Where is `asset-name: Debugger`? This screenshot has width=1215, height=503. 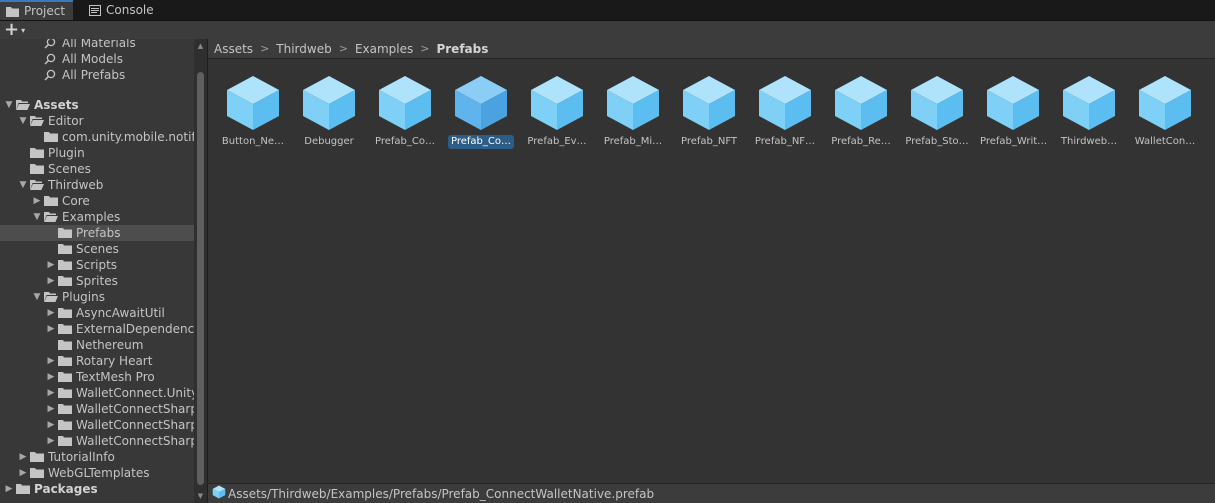
asset-name: Debugger is located at coordinates (329, 141).